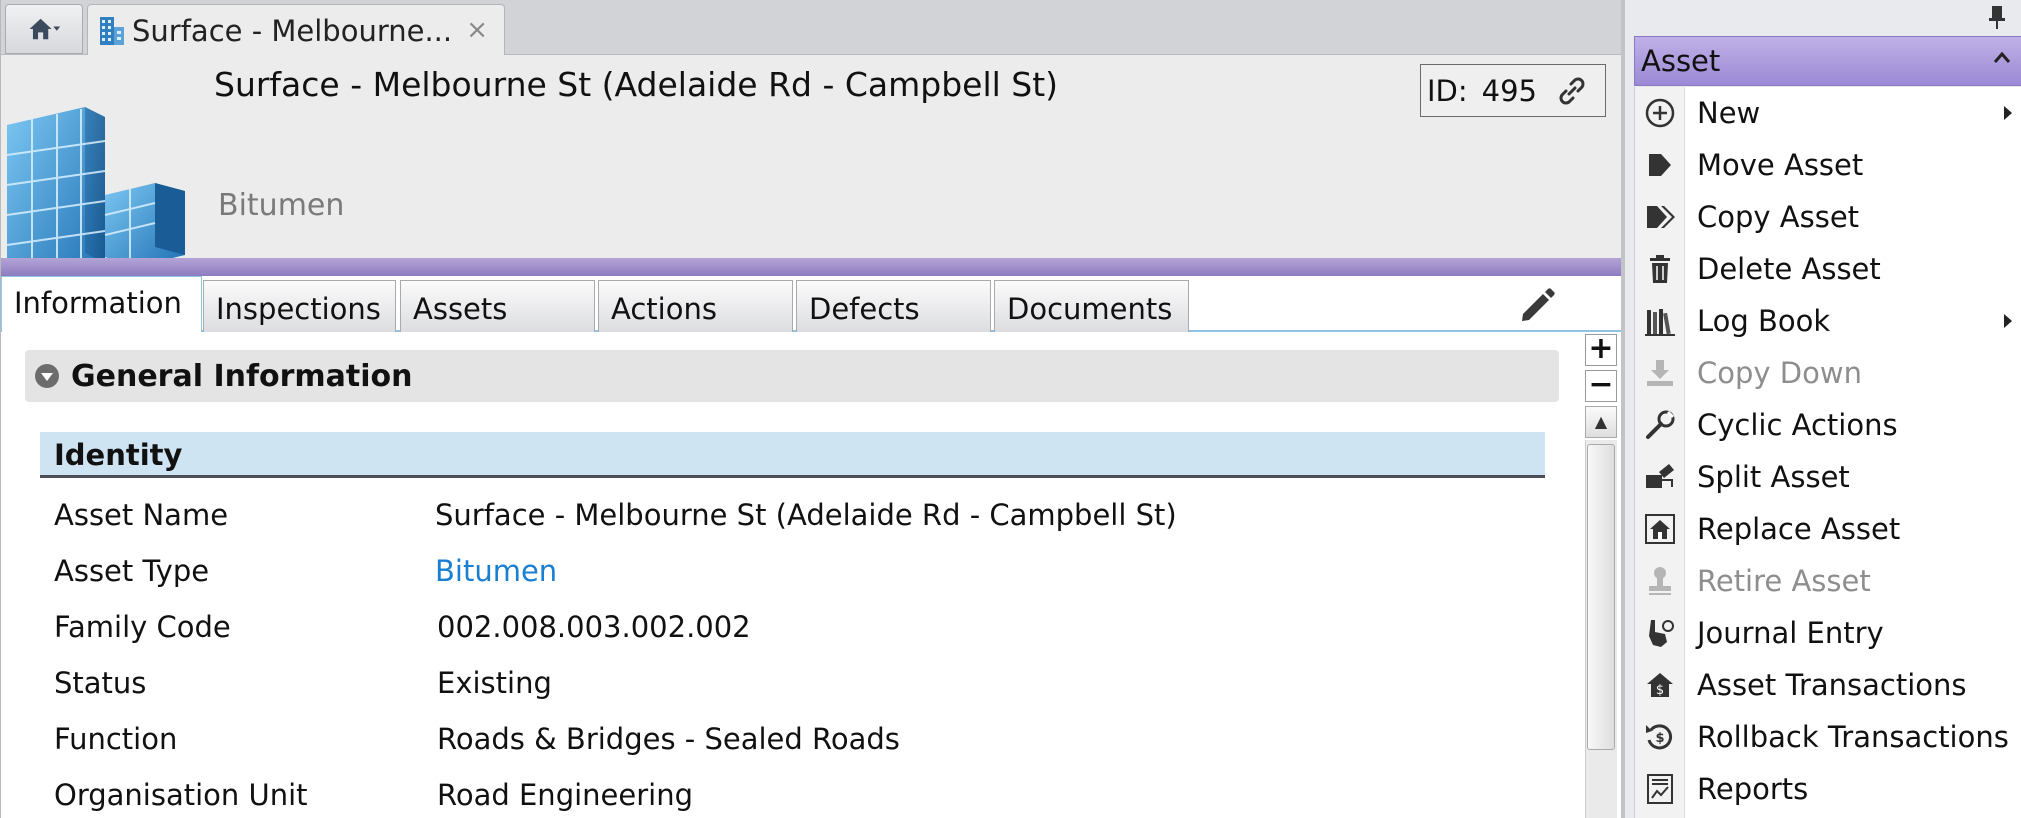  Describe the element at coordinates (1601, 422) in the screenshot. I see `scroll-up-button: ▲` at that location.